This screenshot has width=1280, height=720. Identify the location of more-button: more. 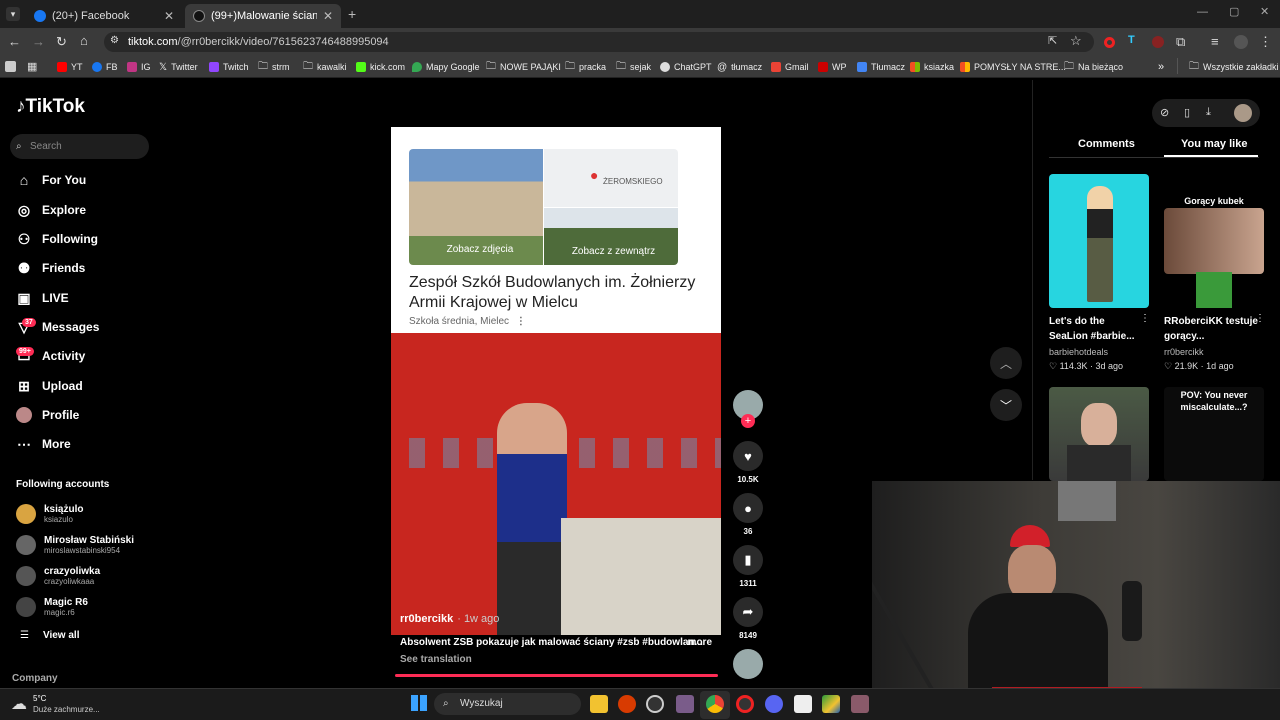
(700, 642).